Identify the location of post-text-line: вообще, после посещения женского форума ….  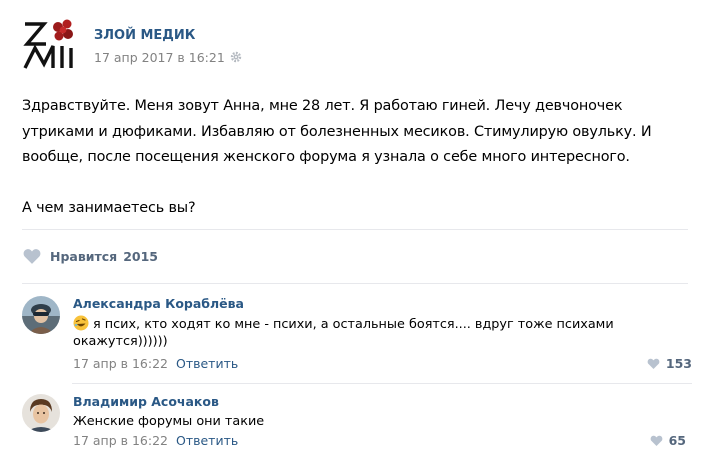
(326, 157).